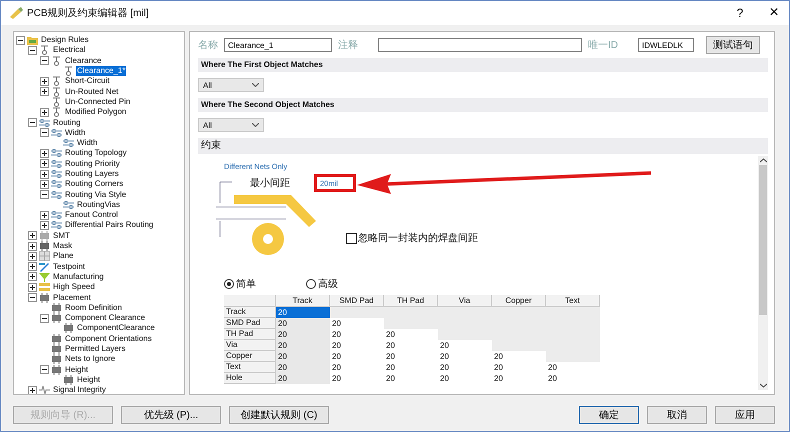  Describe the element at coordinates (116, 328) in the screenshot. I see `tree-item: ComponentClearance` at that location.